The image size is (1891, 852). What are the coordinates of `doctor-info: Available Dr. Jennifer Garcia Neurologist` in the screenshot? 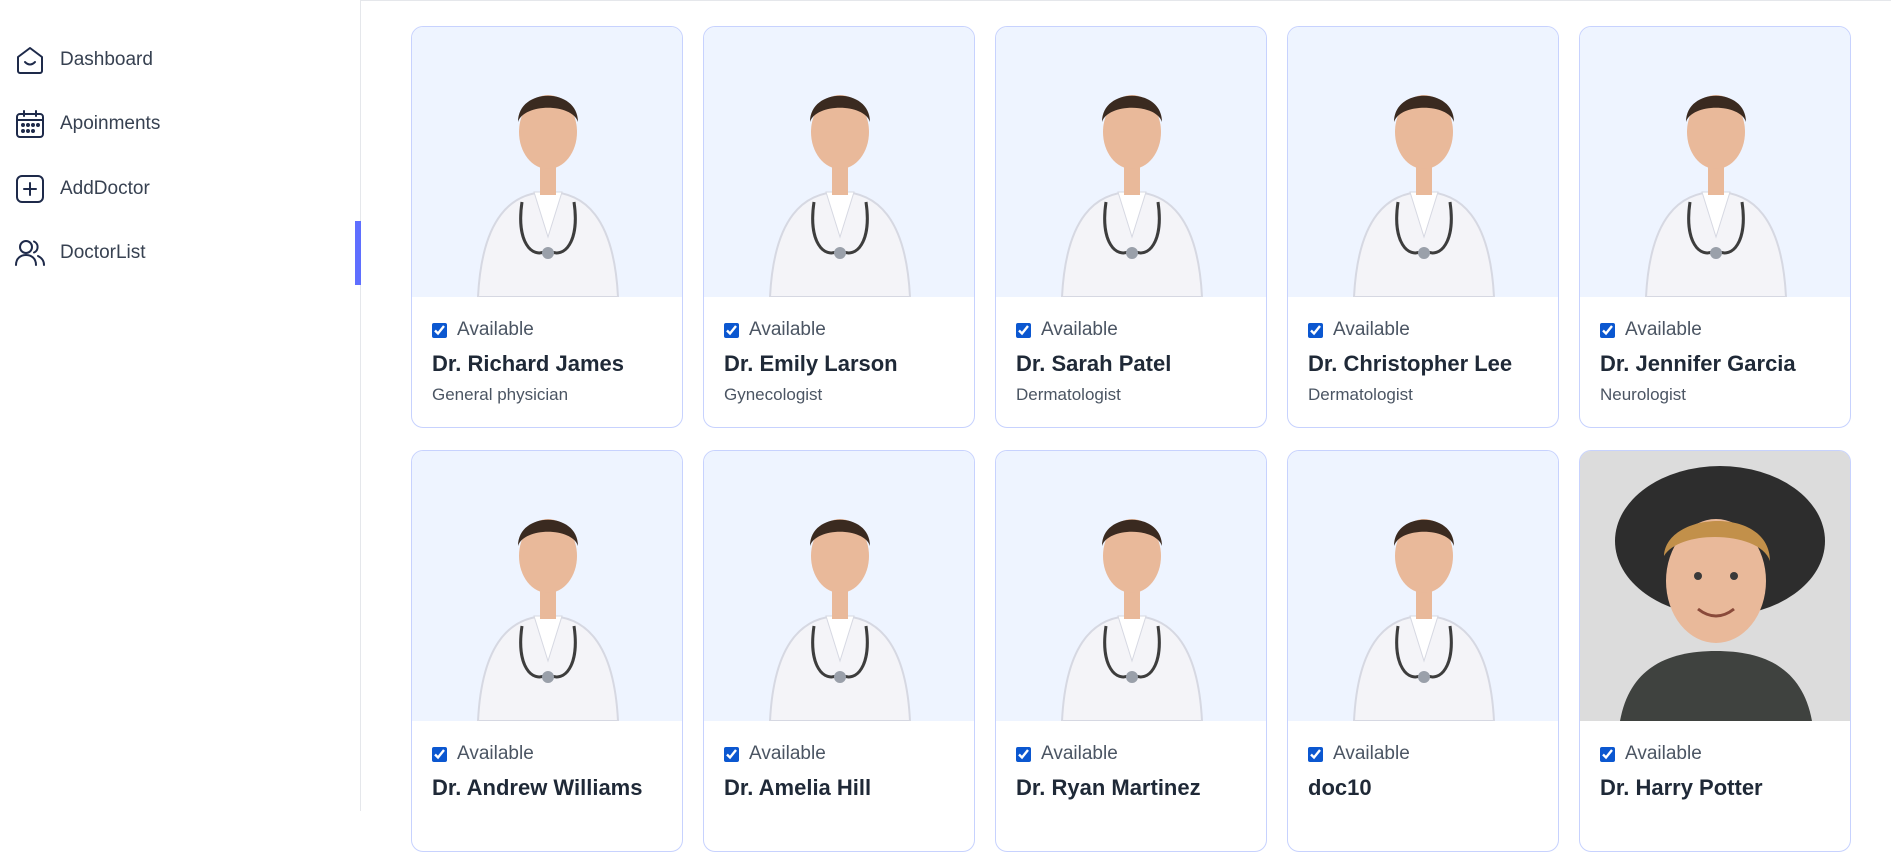 It's located at (1715, 351).